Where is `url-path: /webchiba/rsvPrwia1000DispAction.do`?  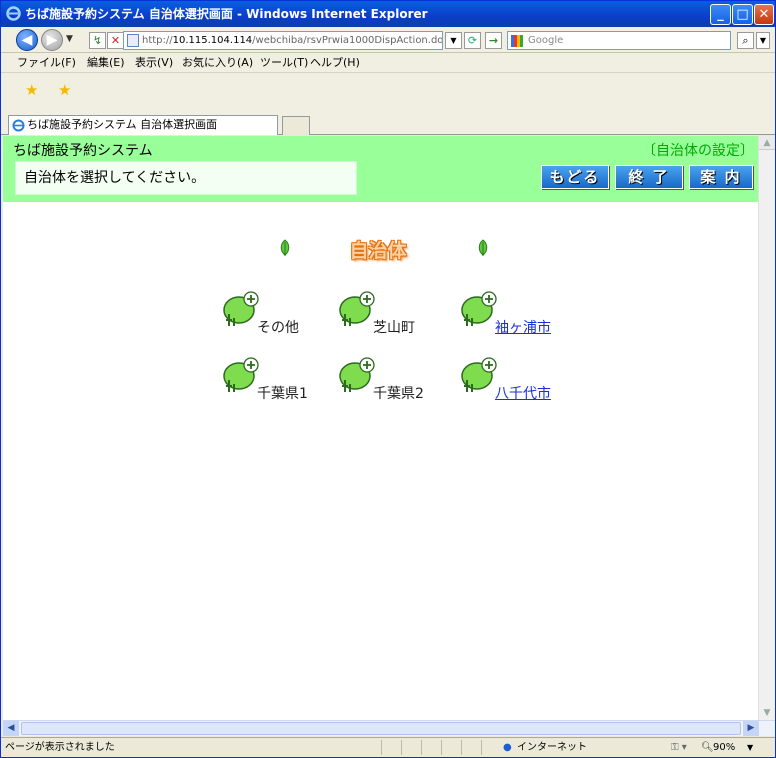
url-path: /webchiba/rsvPrwia1000DispAction.do is located at coordinates (347, 40).